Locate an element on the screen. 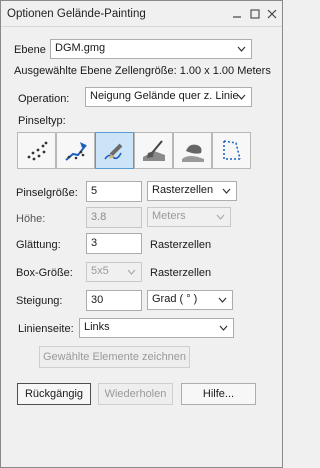 This screenshot has width=320, height=468. brush-tool-line is located at coordinates (75, 150).